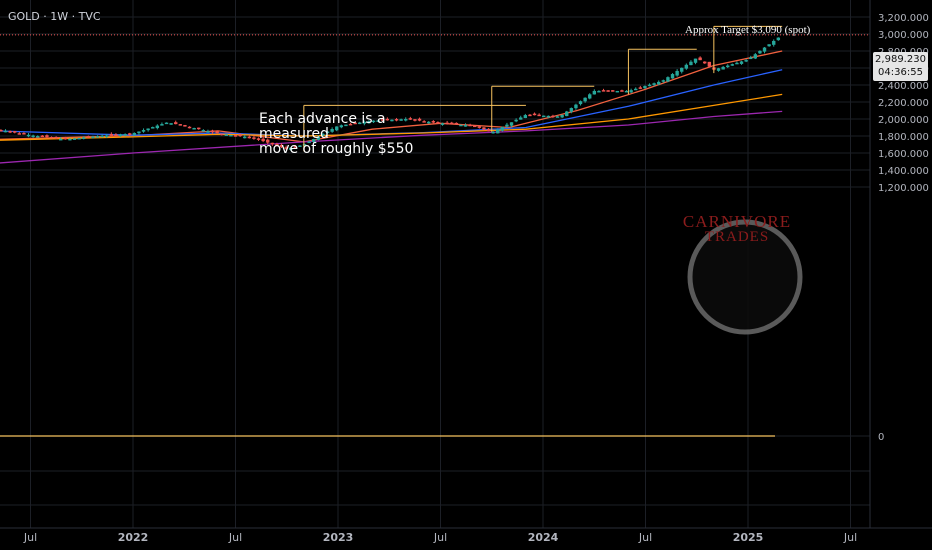 The image size is (932, 550). I want to click on y-tick-label: 2,200.000, so click(903, 103).